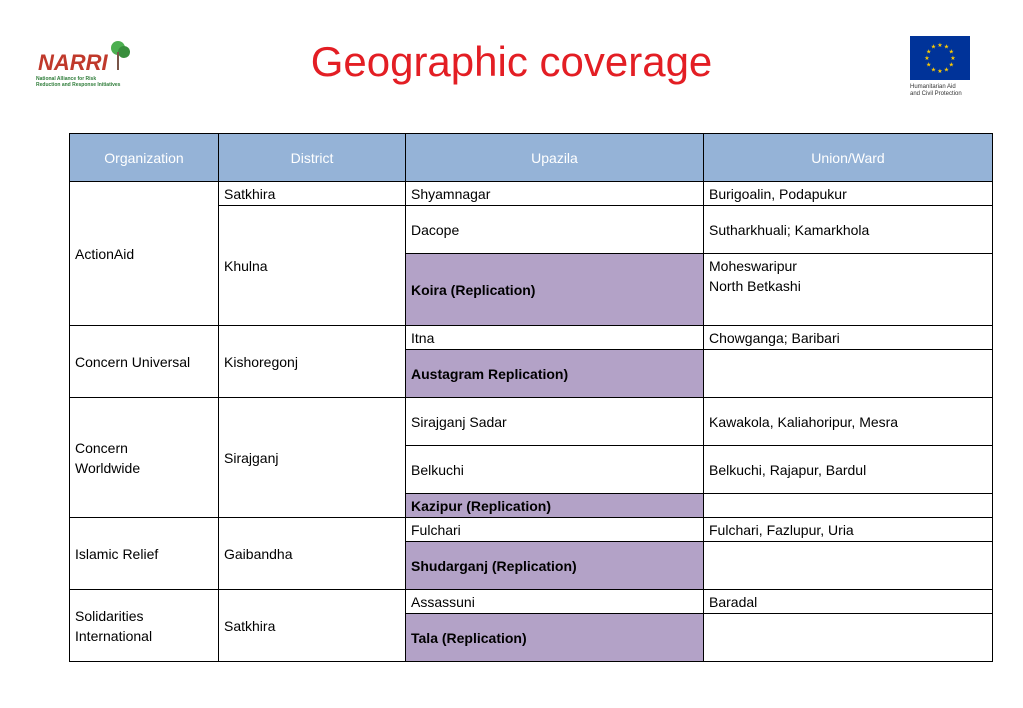  I want to click on eu-caption-line1: Humanitarian Aid, so click(933, 87).